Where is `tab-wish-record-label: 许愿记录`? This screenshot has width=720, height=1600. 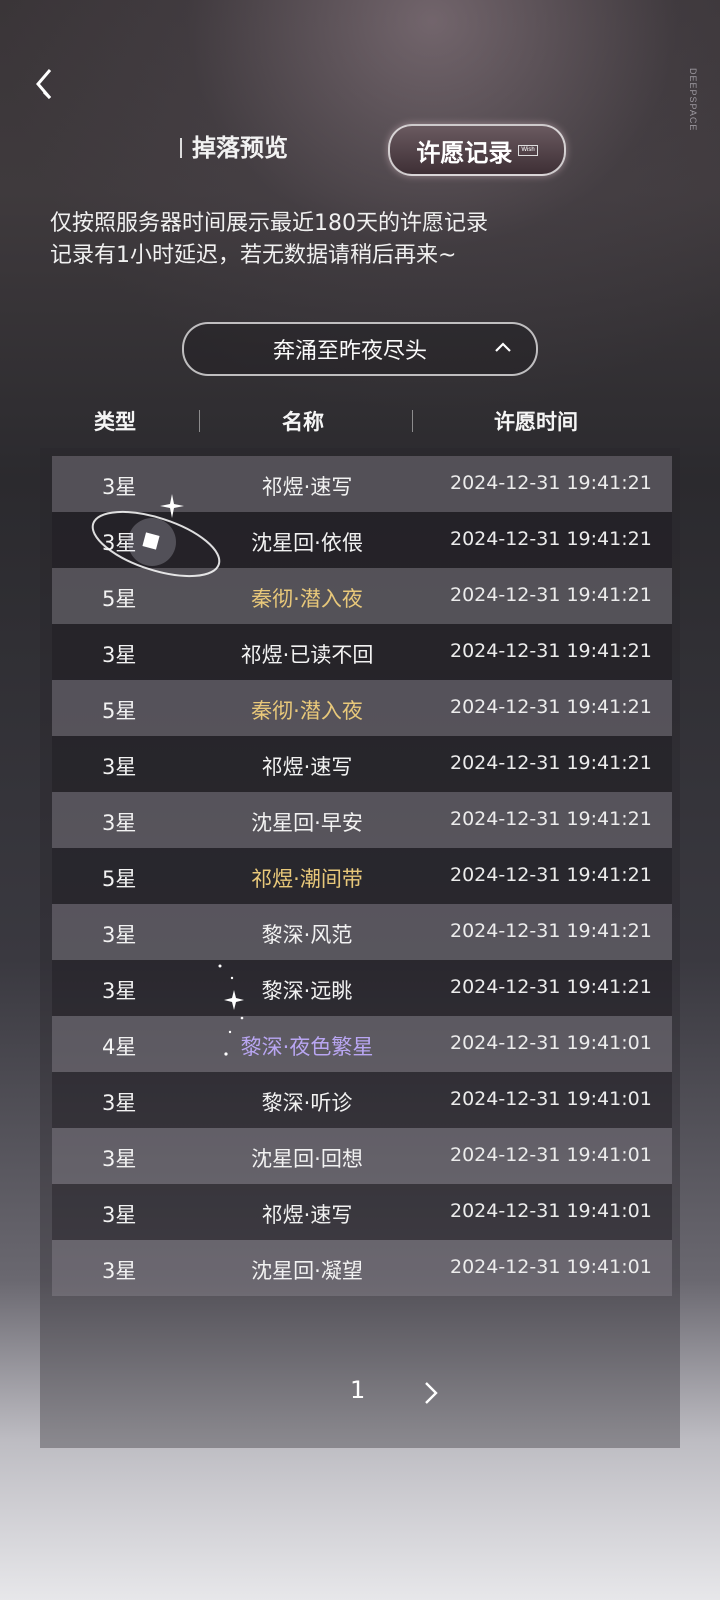 tab-wish-record-label: 许愿记录 is located at coordinates (464, 152).